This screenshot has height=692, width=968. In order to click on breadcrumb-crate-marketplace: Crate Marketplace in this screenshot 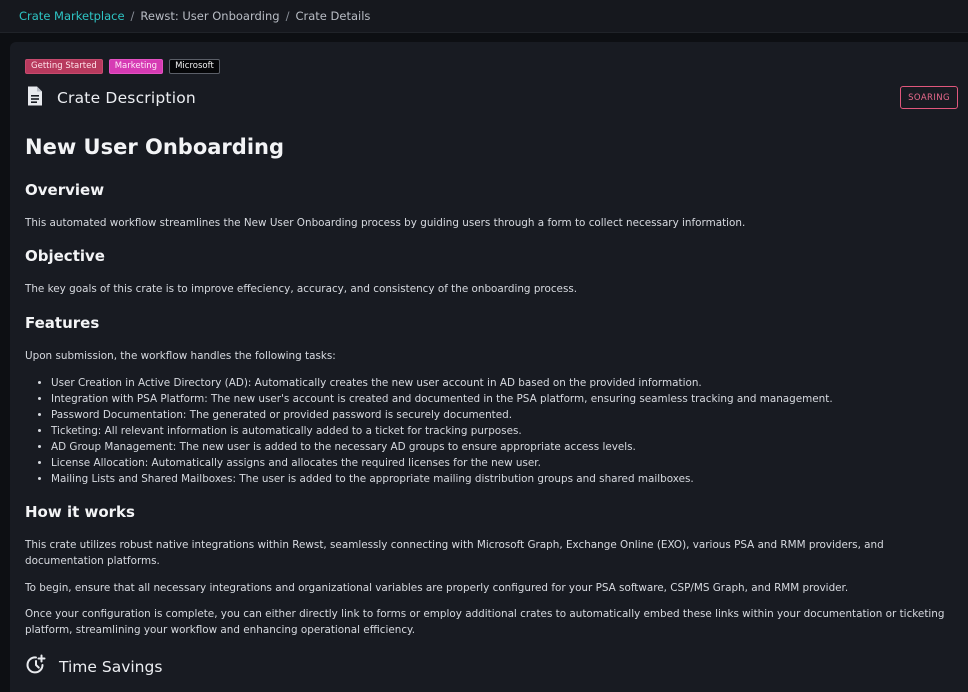, I will do `click(72, 16)`.